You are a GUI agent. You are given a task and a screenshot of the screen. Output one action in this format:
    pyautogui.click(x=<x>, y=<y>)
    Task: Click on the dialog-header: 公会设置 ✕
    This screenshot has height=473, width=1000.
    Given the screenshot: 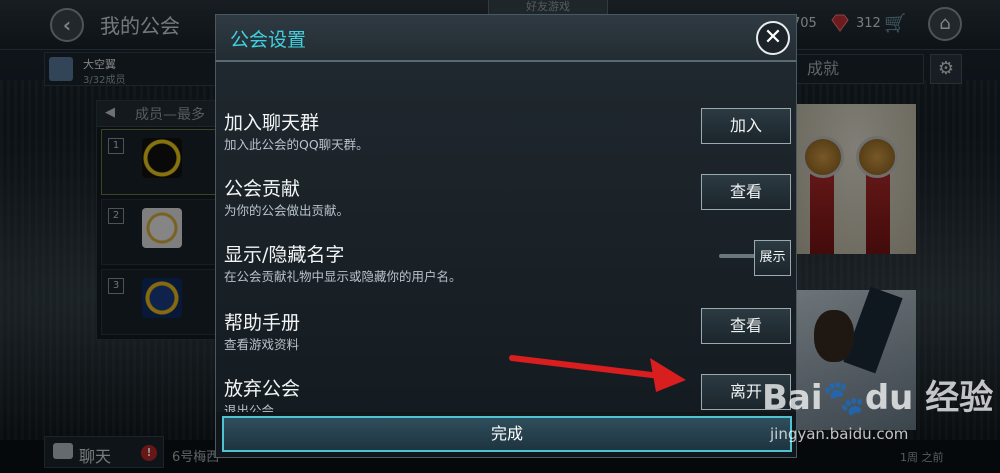 What is the action you would take?
    pyautogui.click(x=506, y=38)
    